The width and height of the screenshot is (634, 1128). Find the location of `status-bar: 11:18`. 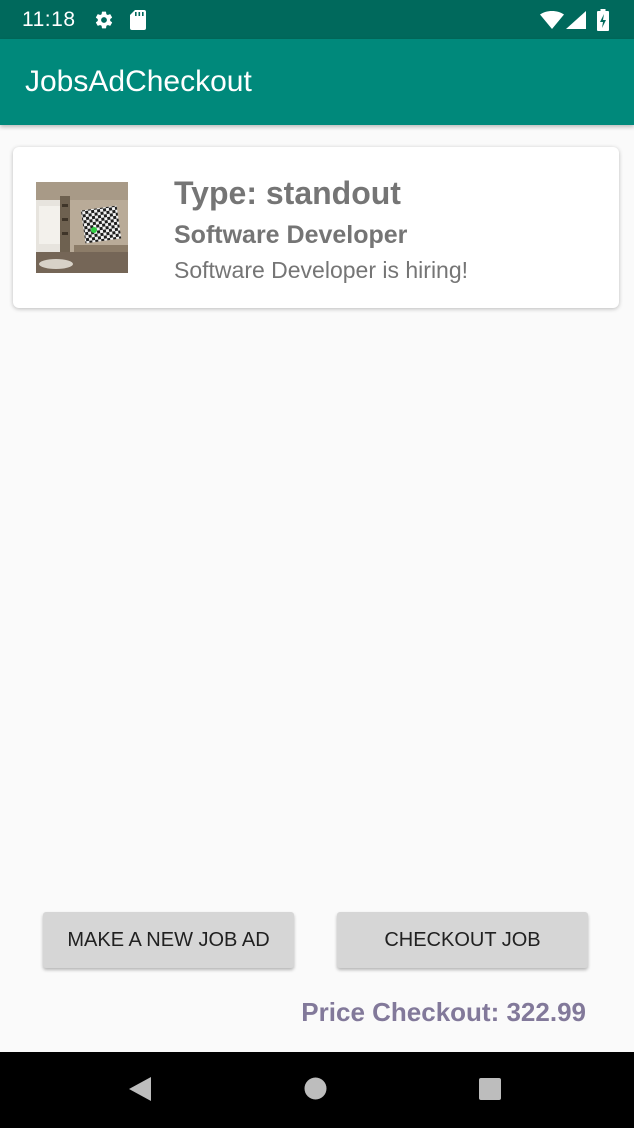

status-bar: 11:18 is located at coordinates (317, 19).